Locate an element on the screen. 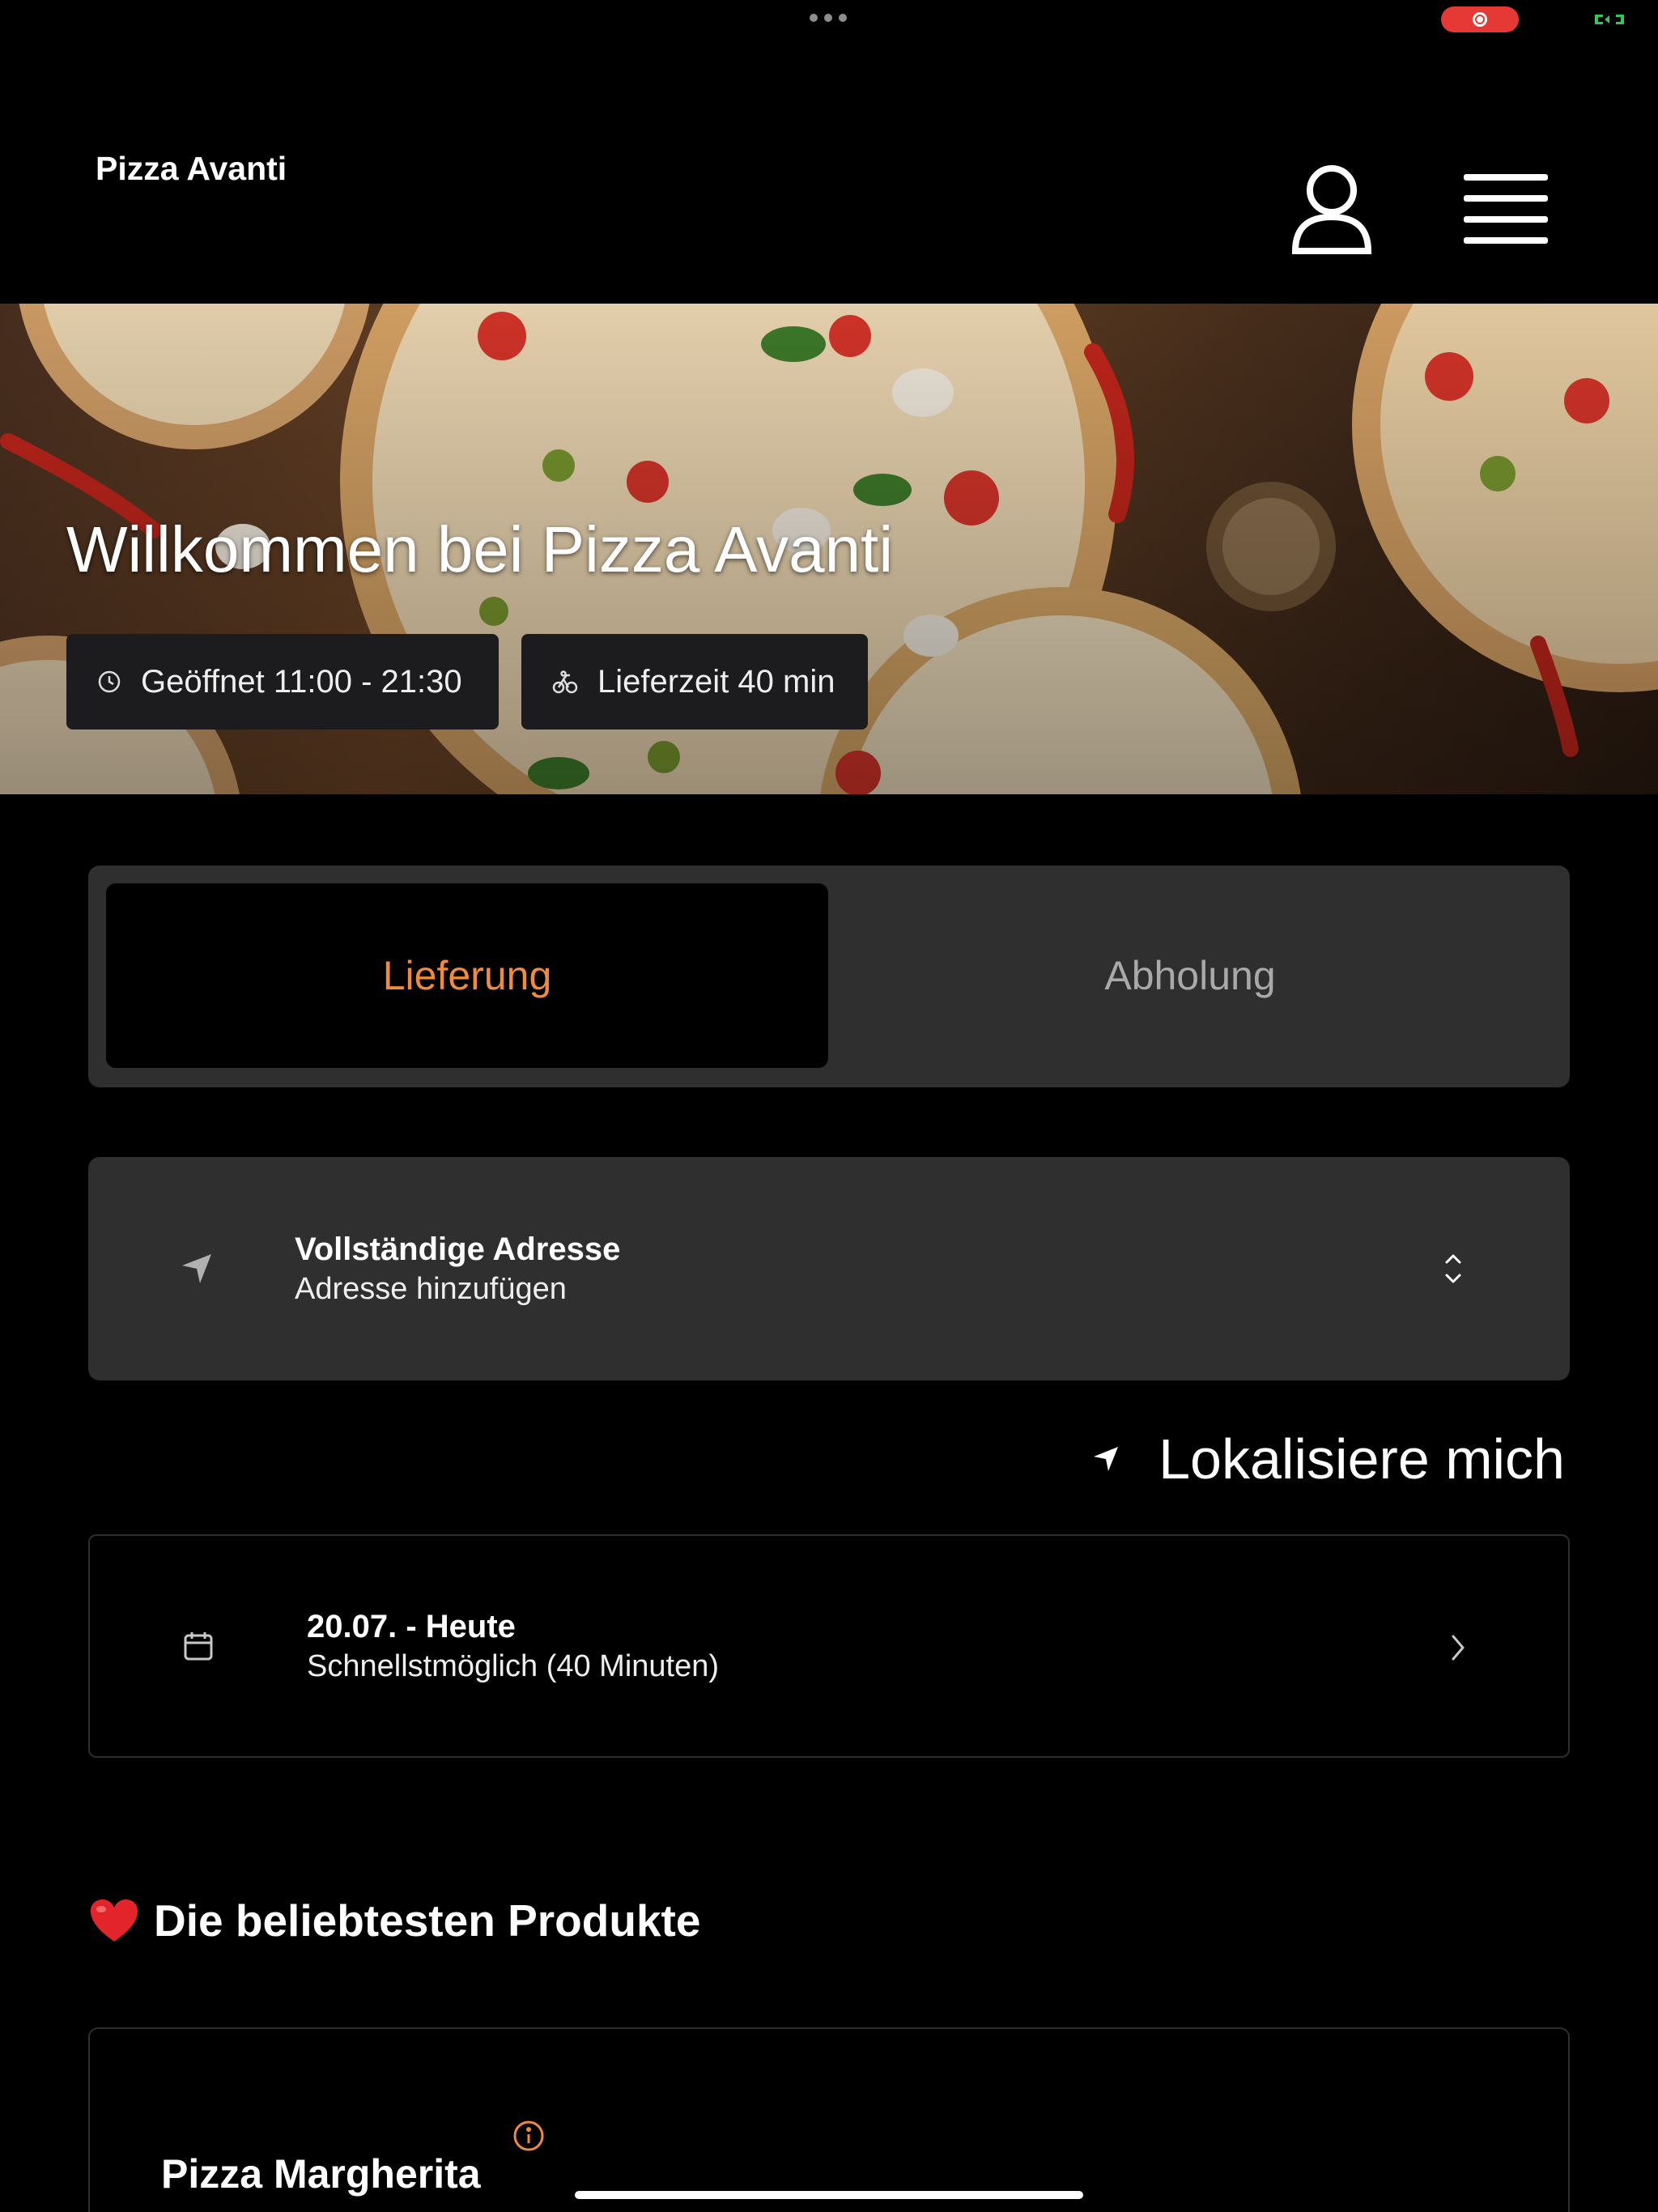  address-title: Vollständige Adresse is located at coordinates (458, 1249).